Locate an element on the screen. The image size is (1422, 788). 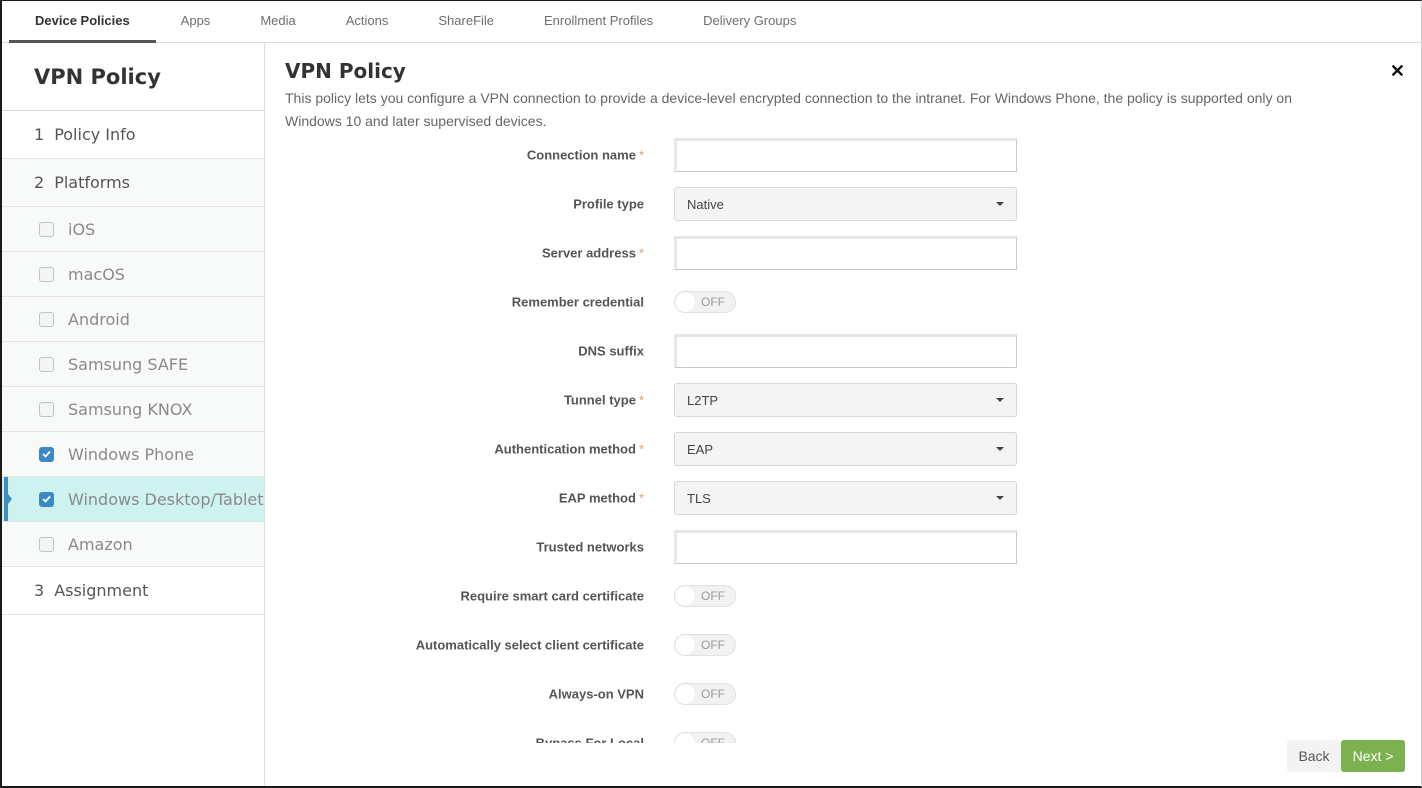
authentication-method-select: EAP is located at coordinates (845, 449).